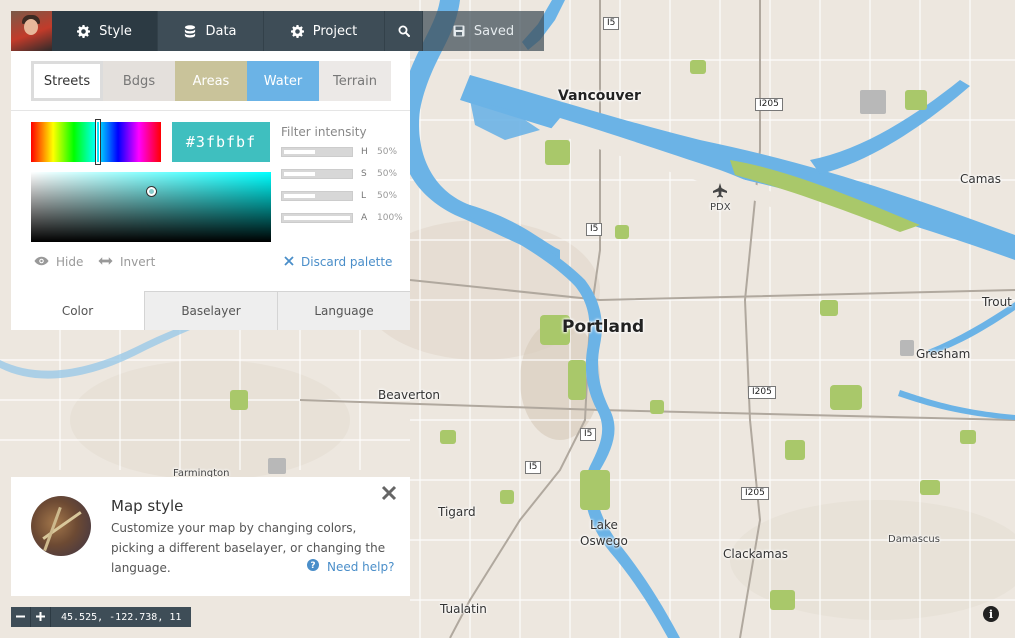  Describe the element at coordinates (604, 541) in the screenshot. I see `city-label-oswego: Oswego` at that location.